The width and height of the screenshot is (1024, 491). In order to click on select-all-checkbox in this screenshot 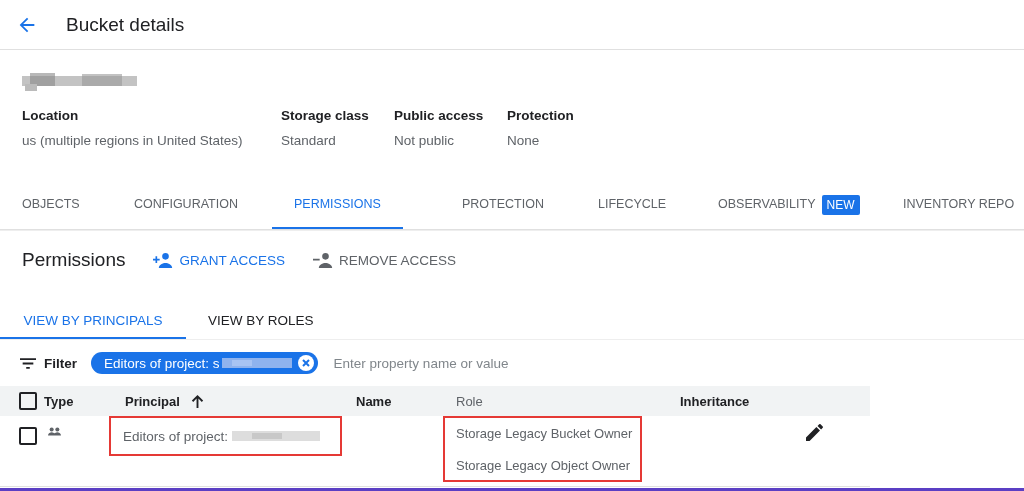, I will do `click(28, 401)`.